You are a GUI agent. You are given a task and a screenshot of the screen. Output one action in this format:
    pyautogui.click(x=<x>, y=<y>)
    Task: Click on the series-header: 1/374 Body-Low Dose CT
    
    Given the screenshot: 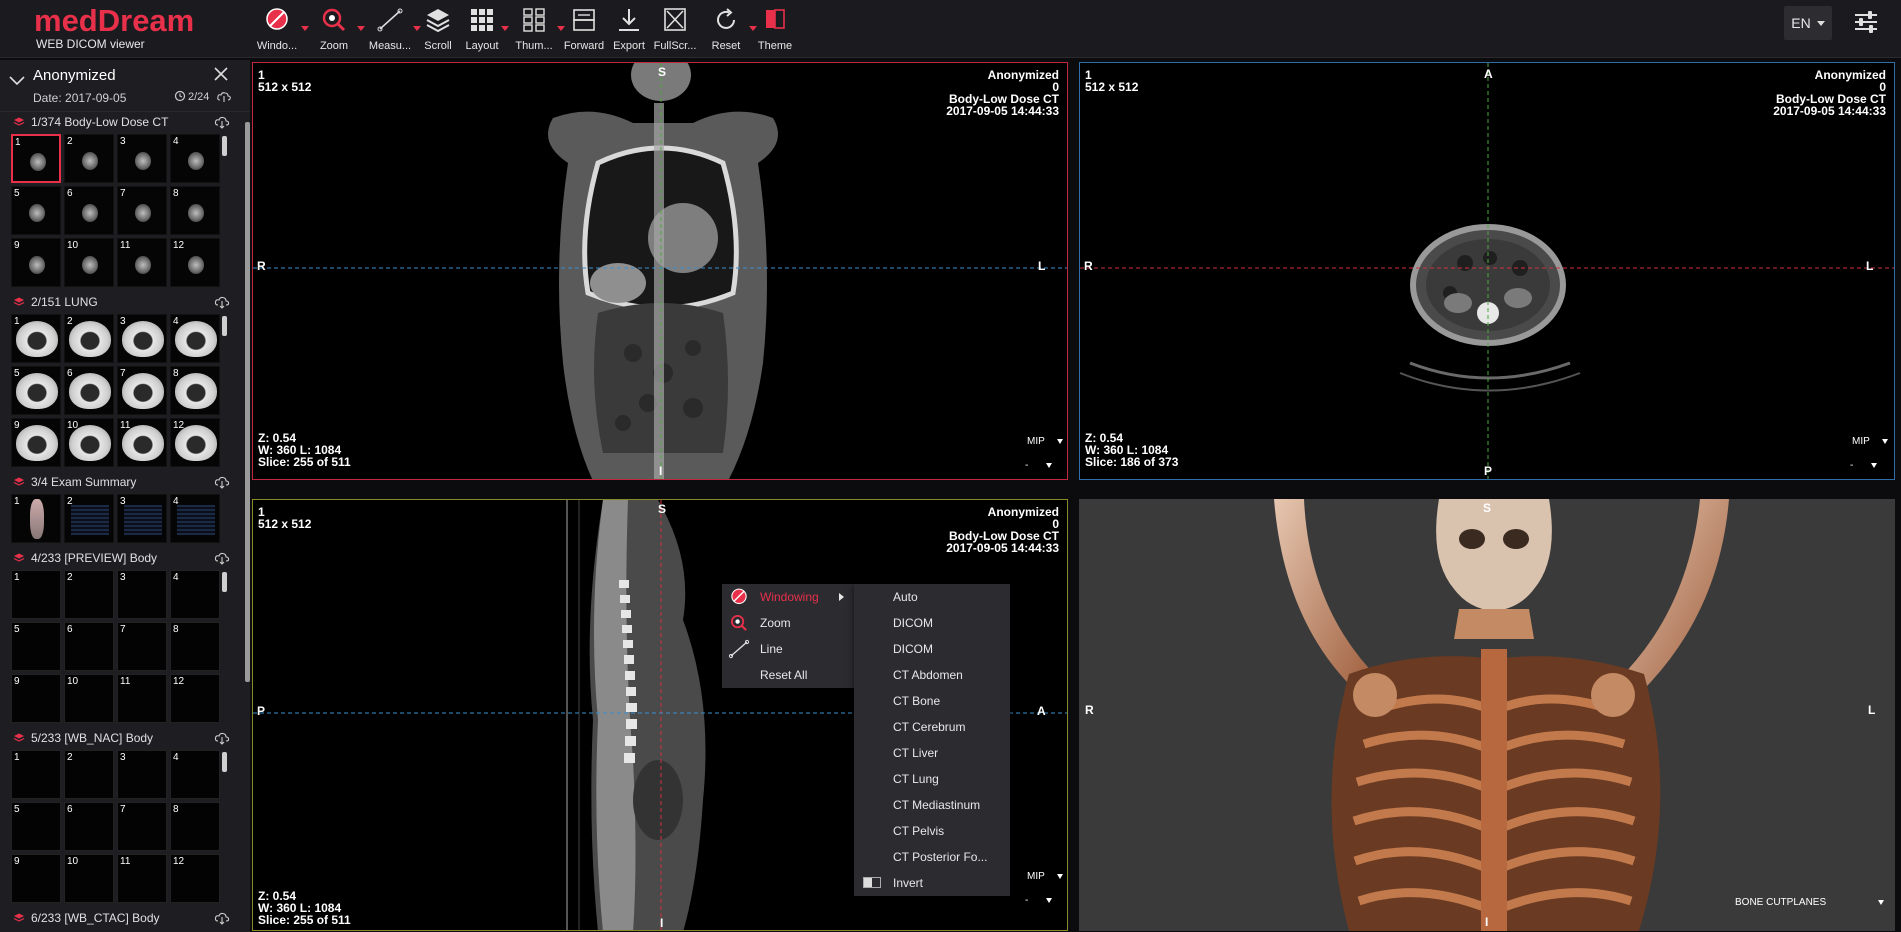 What is the action you would take?
    pyautogui.click(x=125, y=123)
    